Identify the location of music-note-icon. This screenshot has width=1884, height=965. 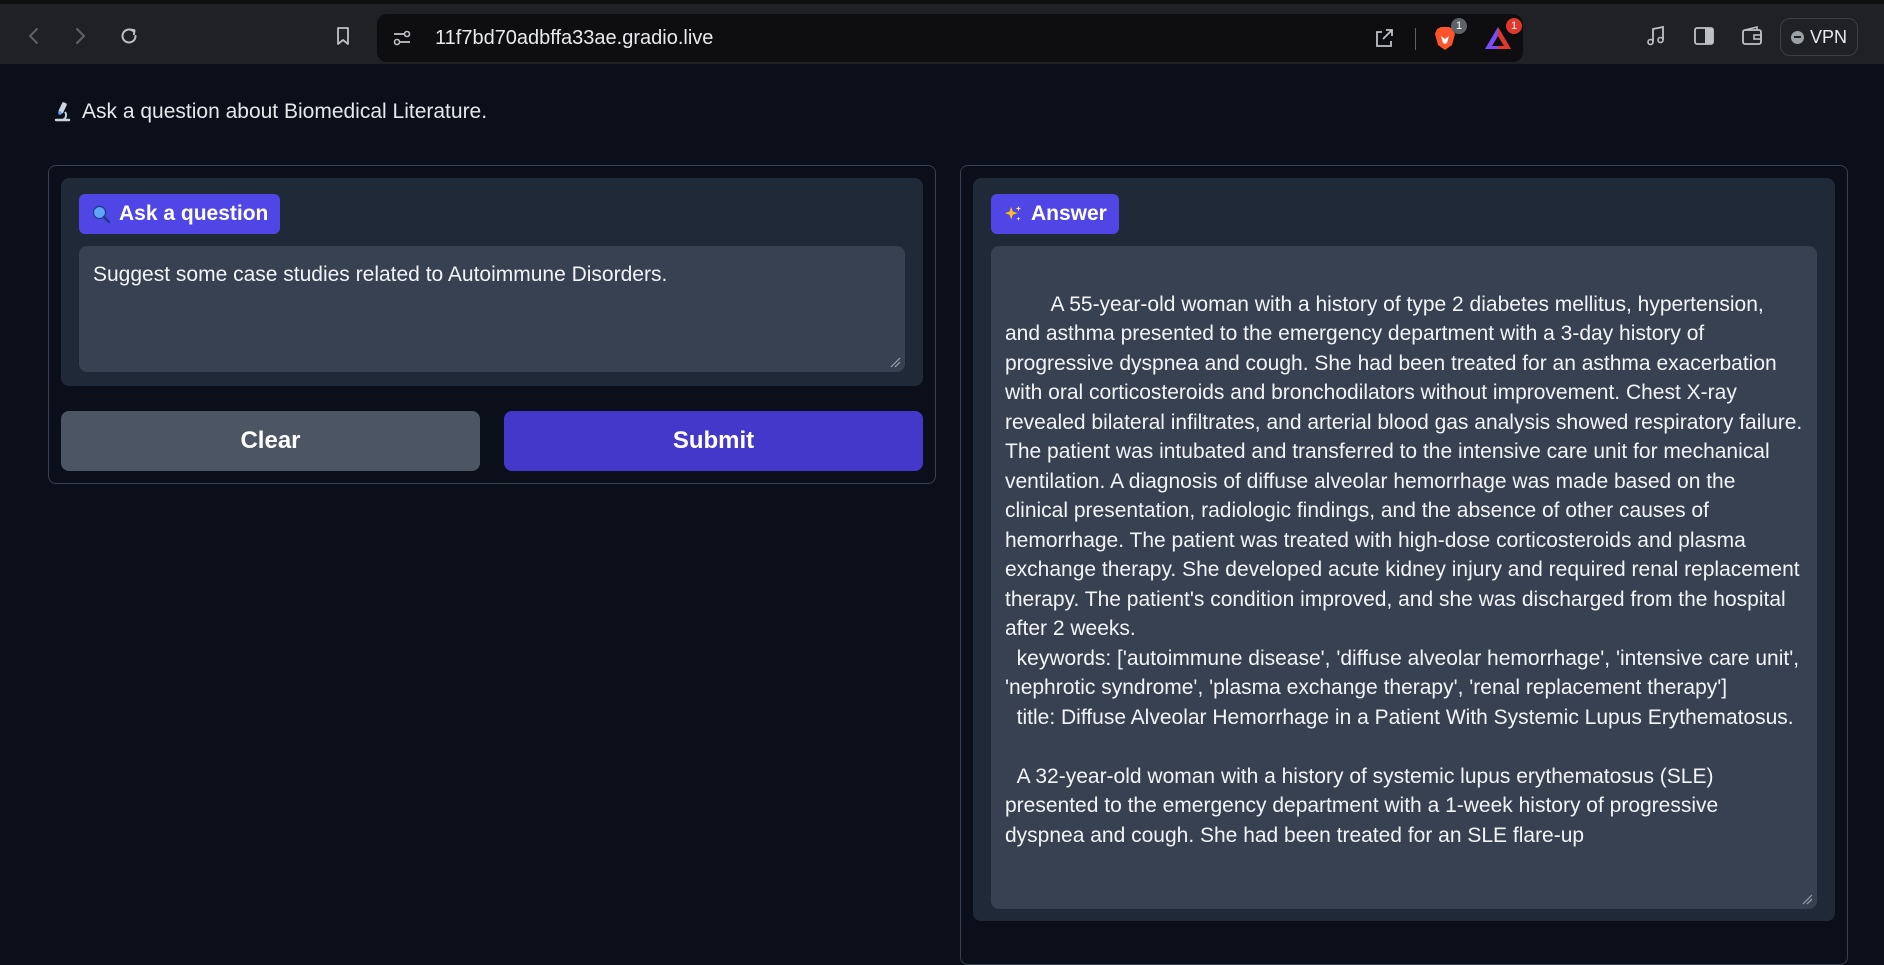
(1655, 35).